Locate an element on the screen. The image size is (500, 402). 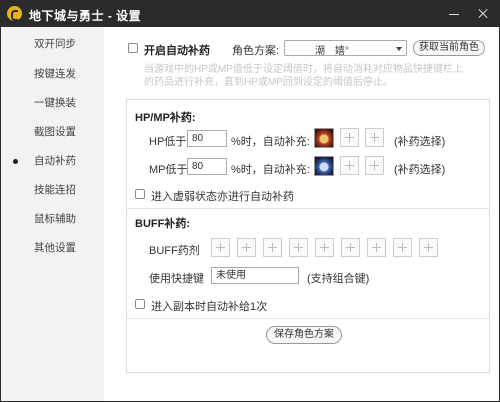
sidebar-item-other: 其他设置 is located at coordinates (52, 248).